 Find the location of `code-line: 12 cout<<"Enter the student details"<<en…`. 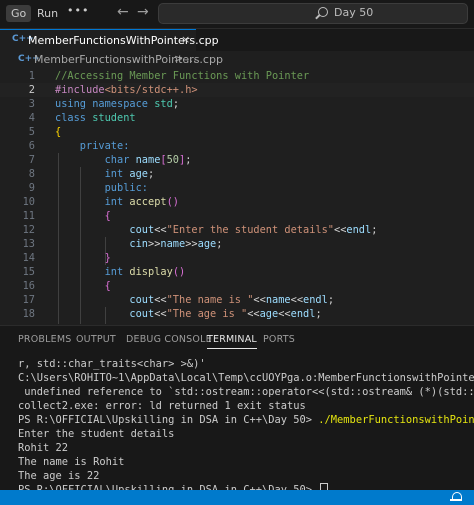

code-line: 12 cout<<"Enter the student details"<<en… is located at coordinates (237, 230).